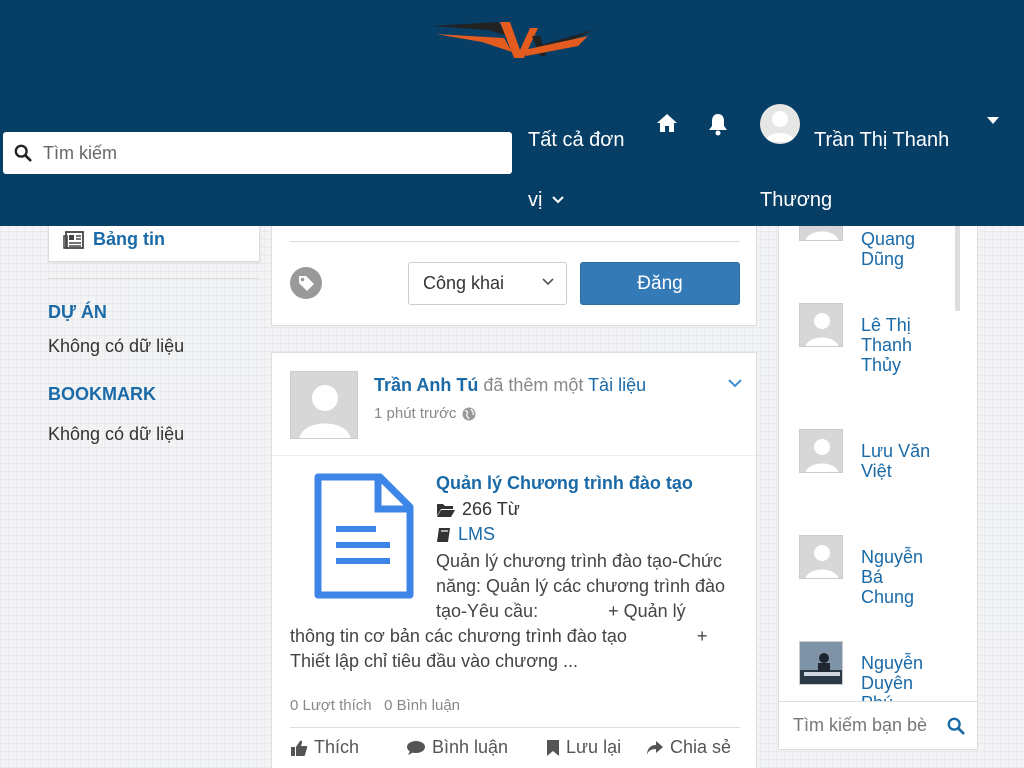  Describe the element at coordinates (868, 725) in the screenshot. I see `friend-search-input` at that location.